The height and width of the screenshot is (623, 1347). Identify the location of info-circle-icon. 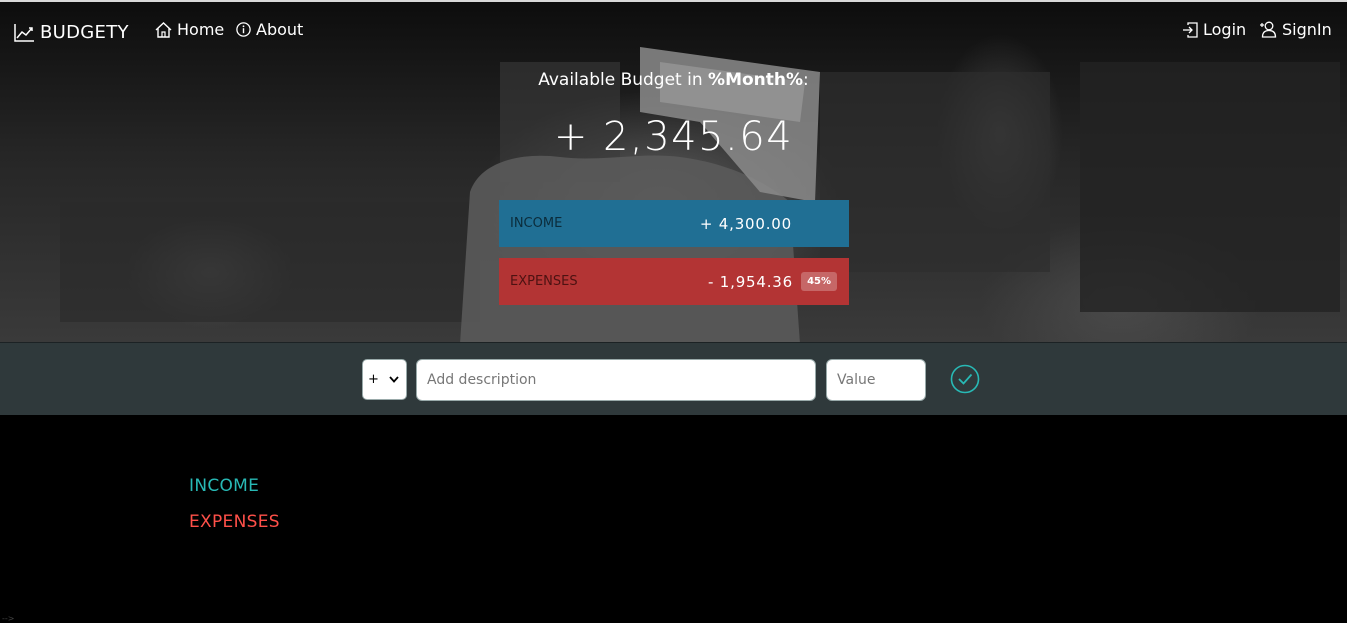
(243, 29).